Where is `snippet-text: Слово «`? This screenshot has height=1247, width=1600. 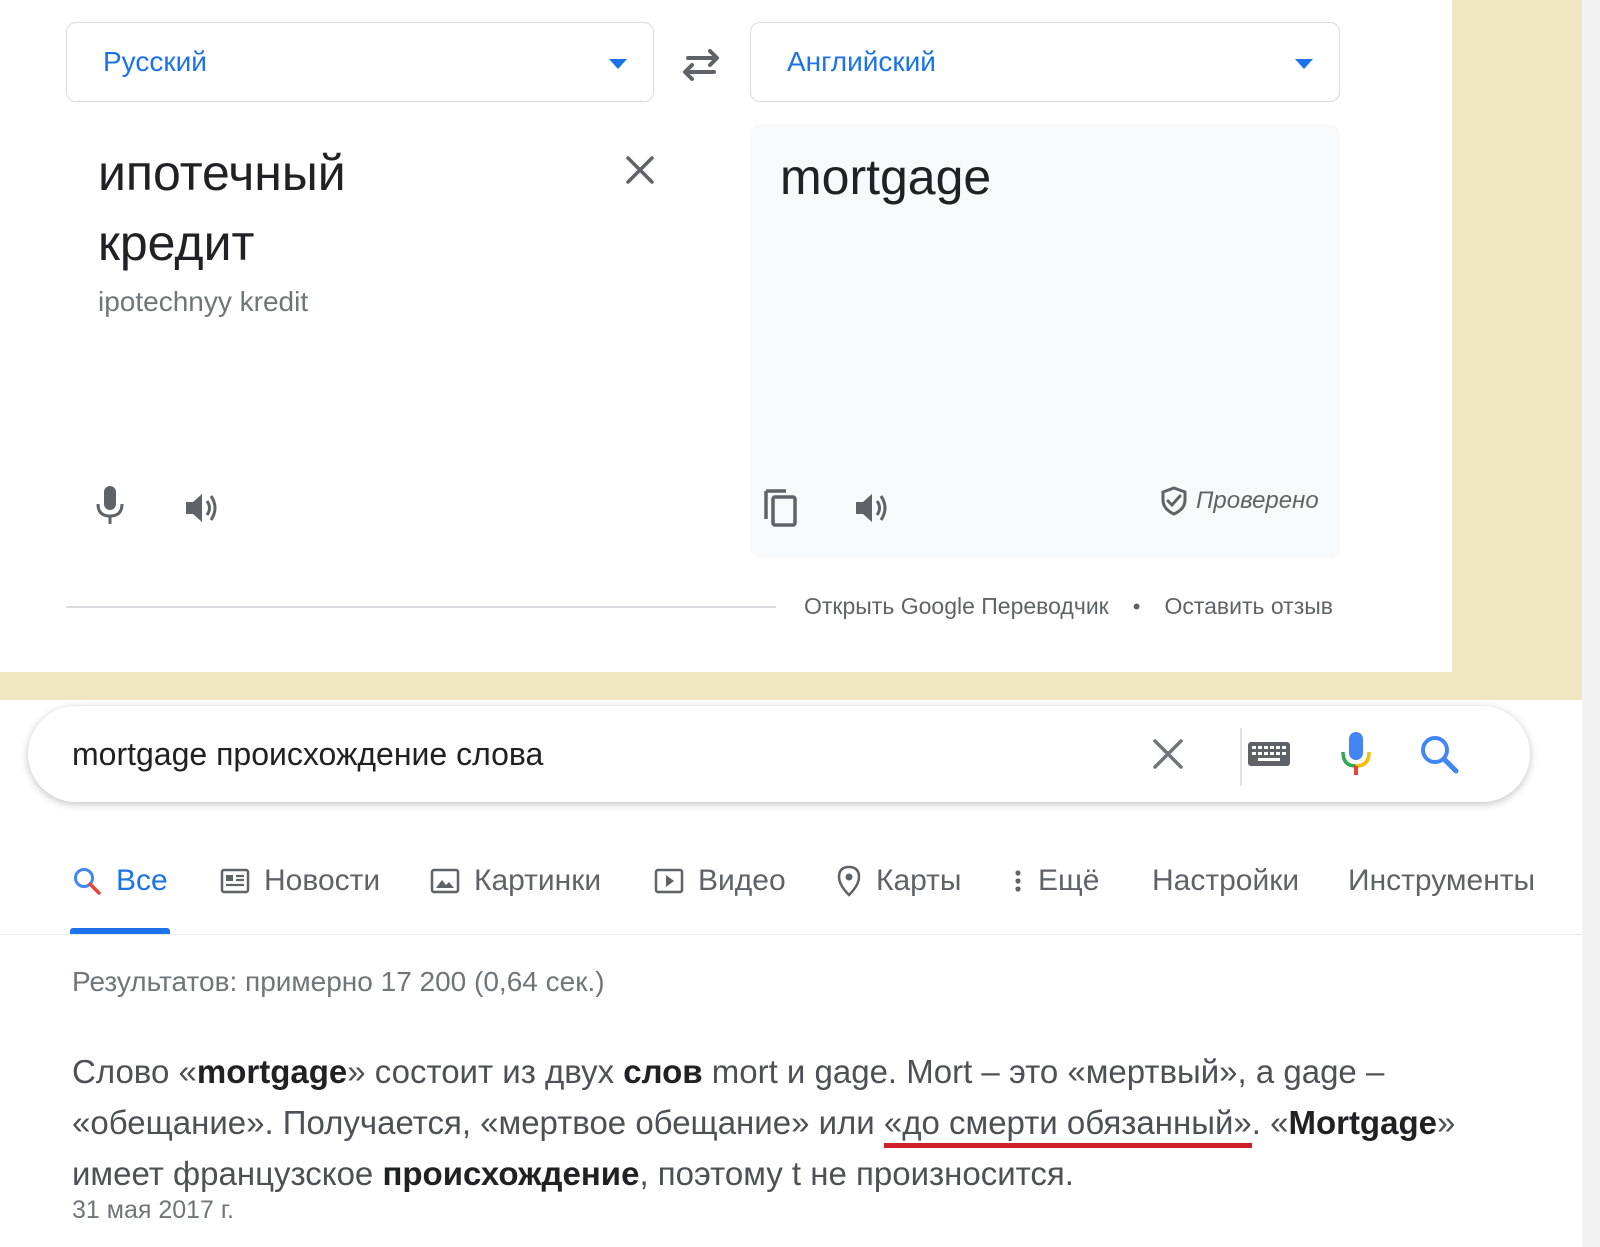 snippet-text: Слово « is located at coordinates (134, 1071).